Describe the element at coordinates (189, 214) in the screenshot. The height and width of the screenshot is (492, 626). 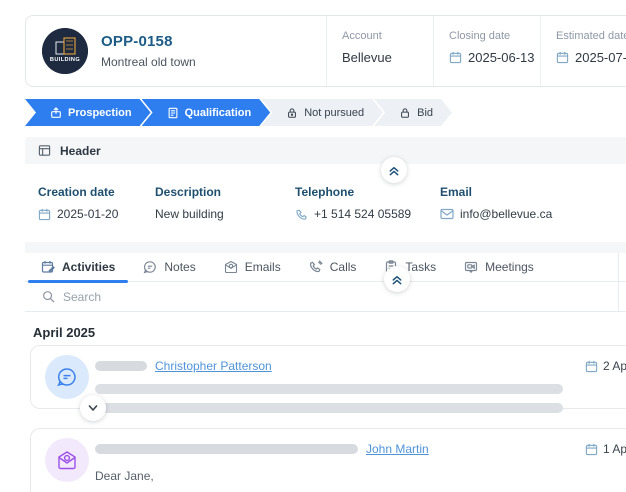
I see `description-value: New building` at that location.